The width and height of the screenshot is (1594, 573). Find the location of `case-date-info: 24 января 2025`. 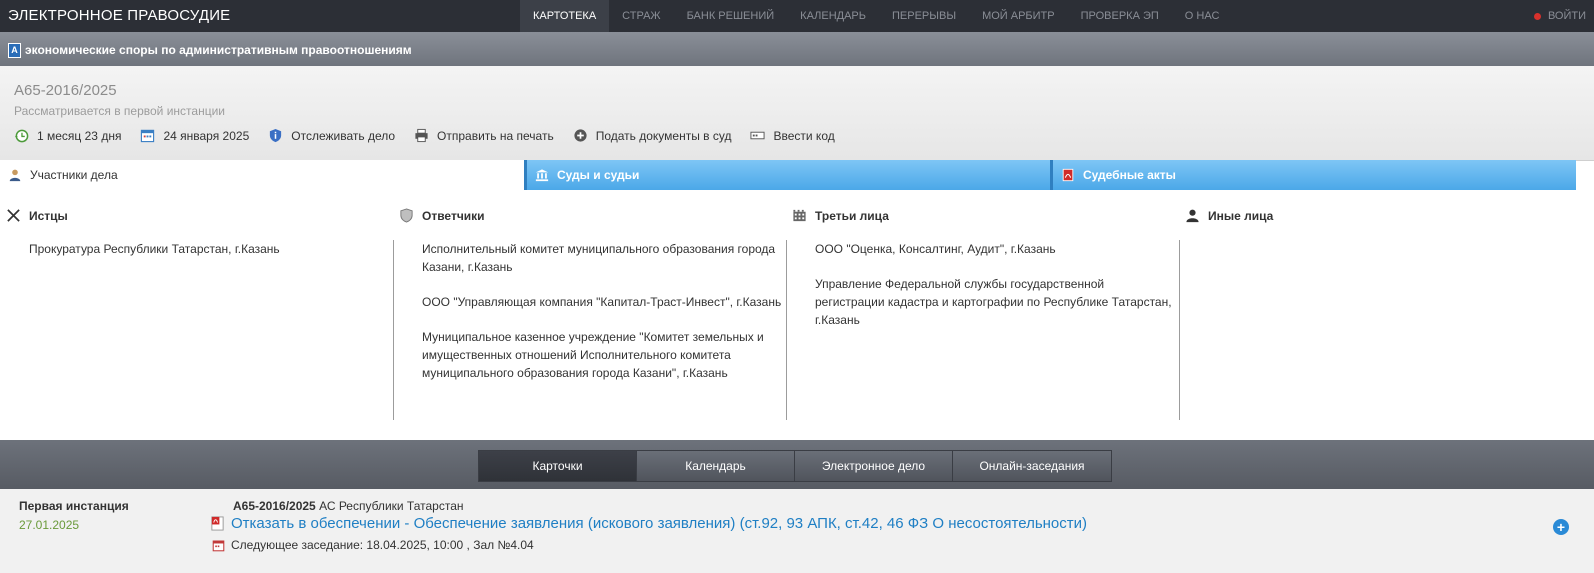

case-date-info: 24 января 2025 is located at coordinates (194, 135).